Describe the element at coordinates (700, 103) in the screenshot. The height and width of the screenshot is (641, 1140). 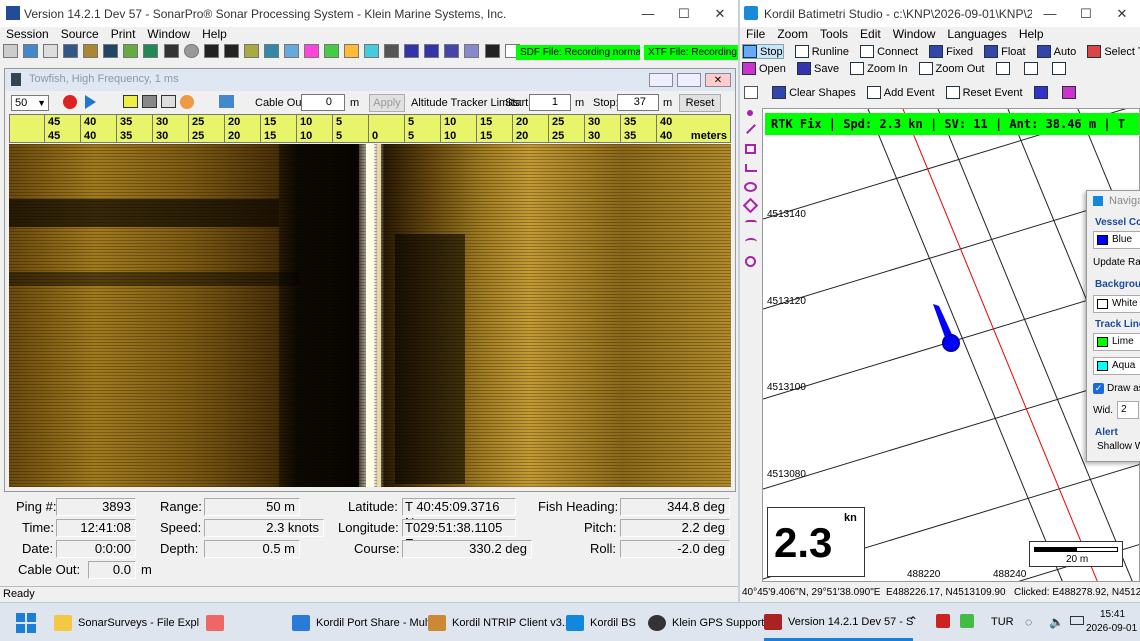
I see `reset-button: Reset` at that location.